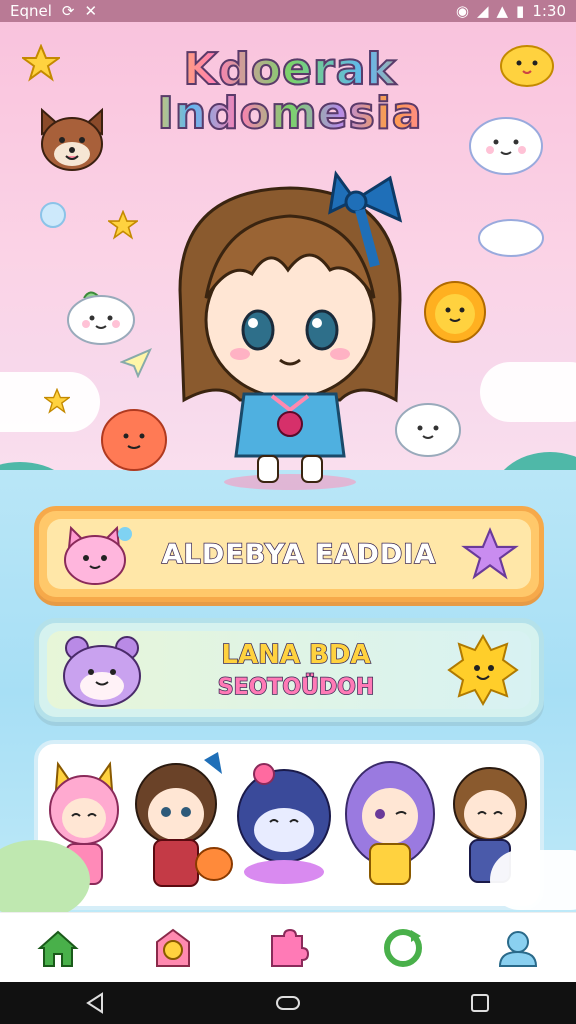 This screenshot has width=576, height=1024. I want to click on home-icon, so click(57, 948).